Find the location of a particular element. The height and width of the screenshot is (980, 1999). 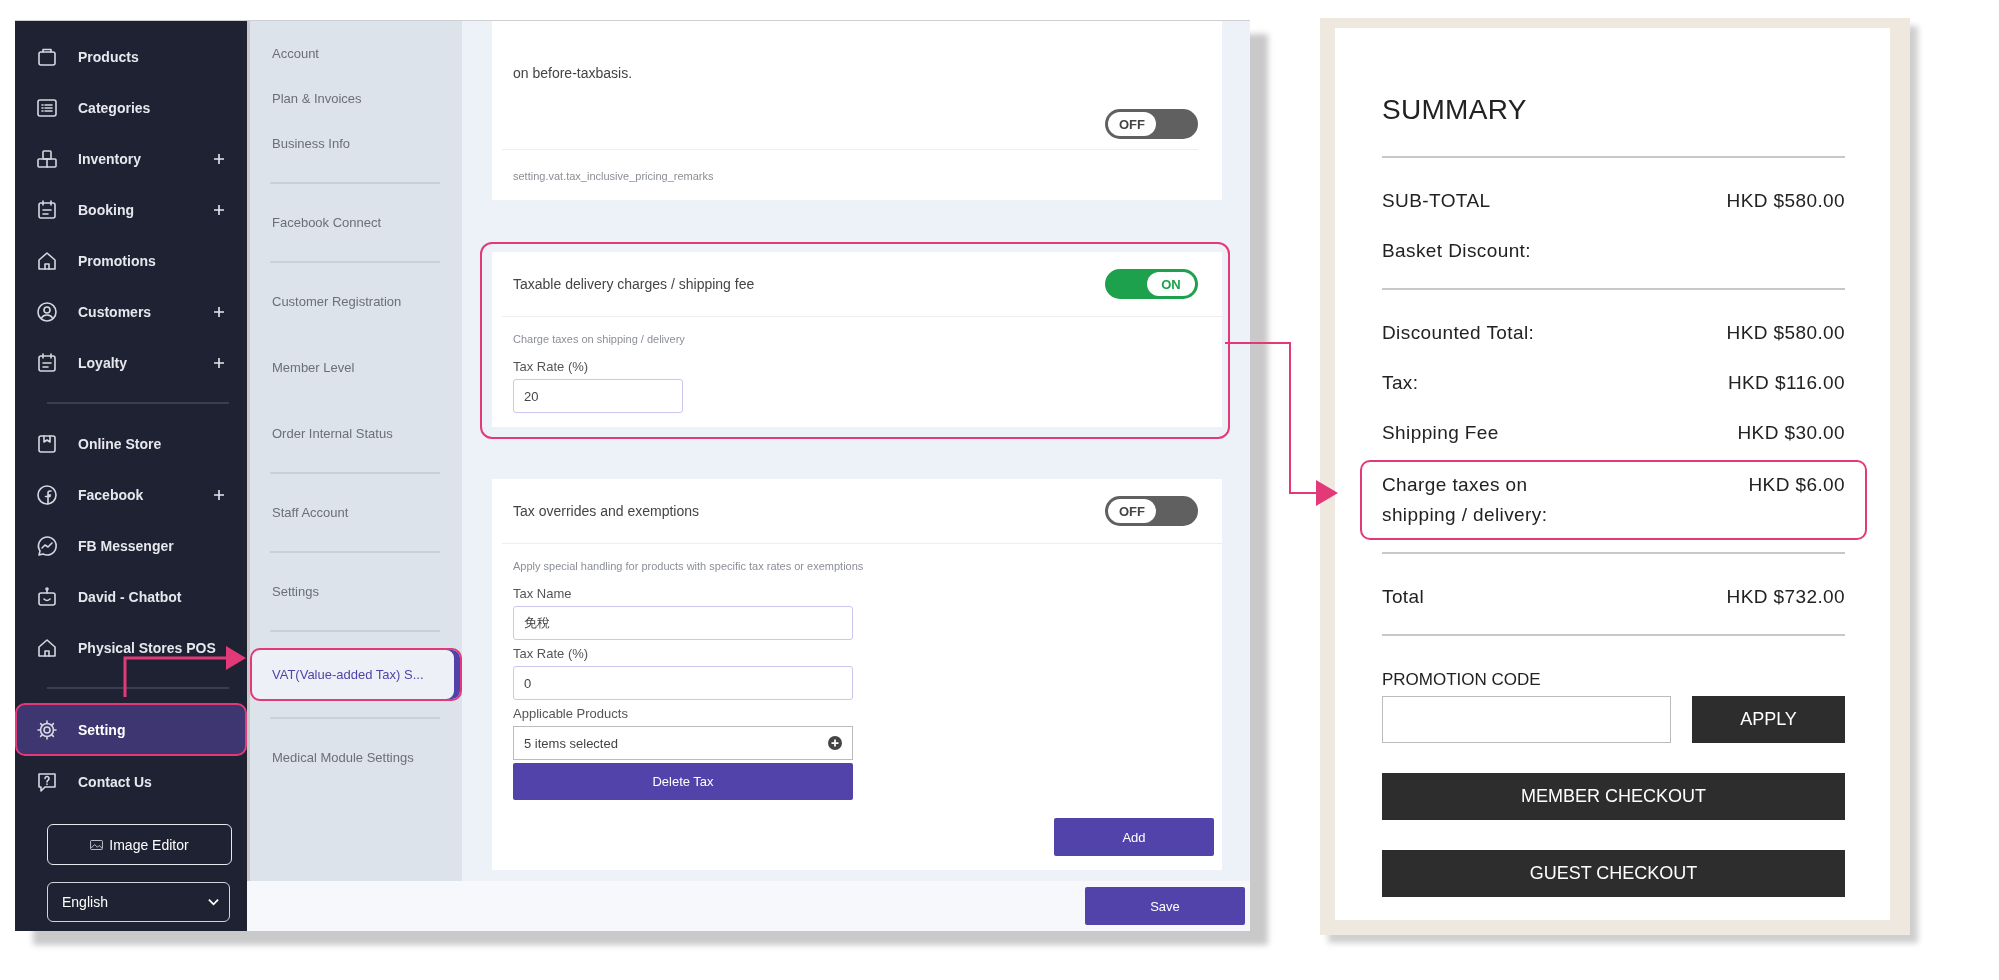

input-field: 免稅 is located at coordinates (683, 623).